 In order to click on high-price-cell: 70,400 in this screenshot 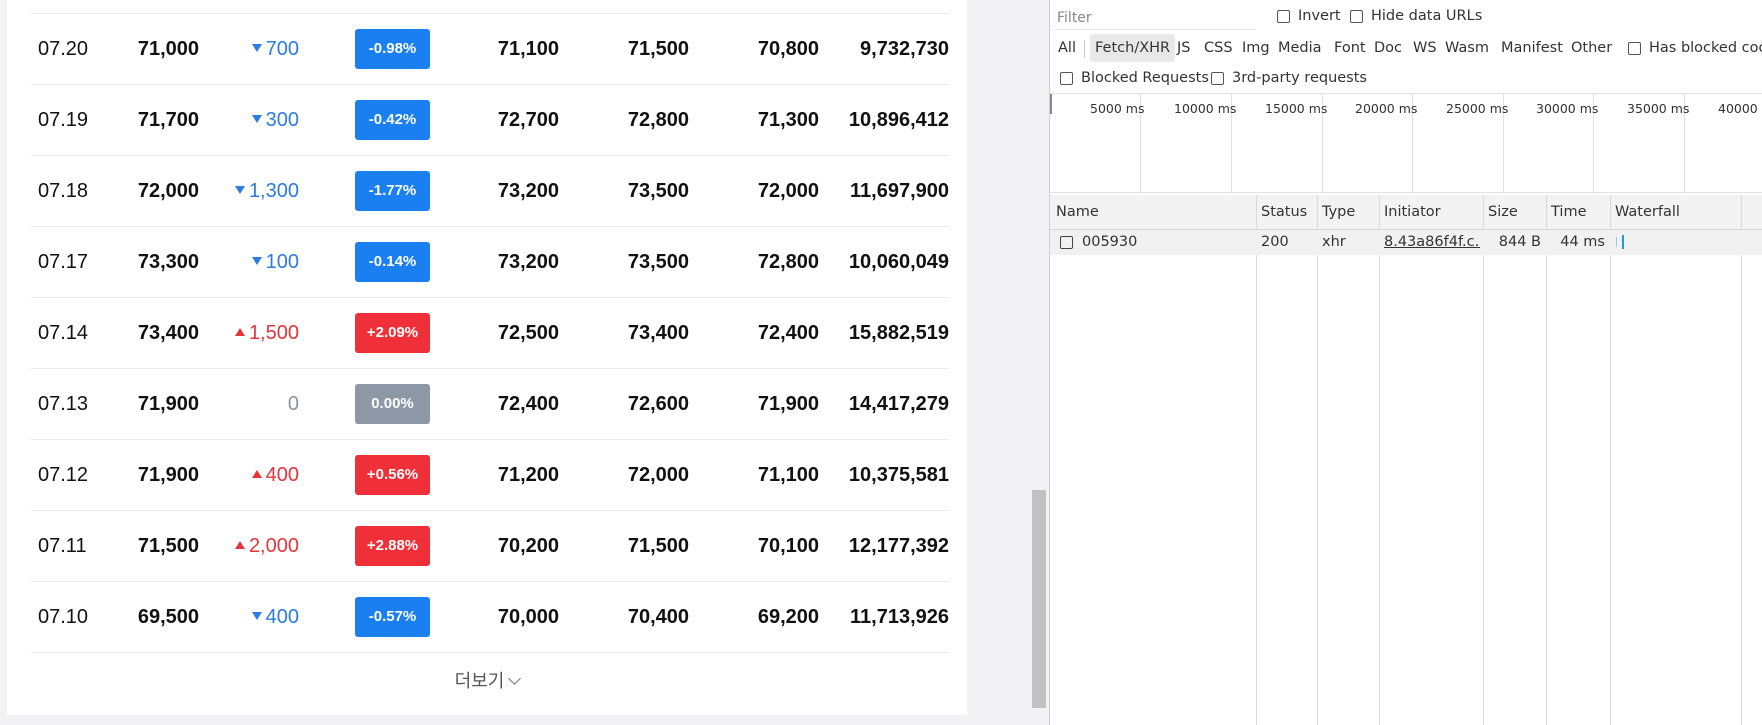, I will do `click(658, 617)`.